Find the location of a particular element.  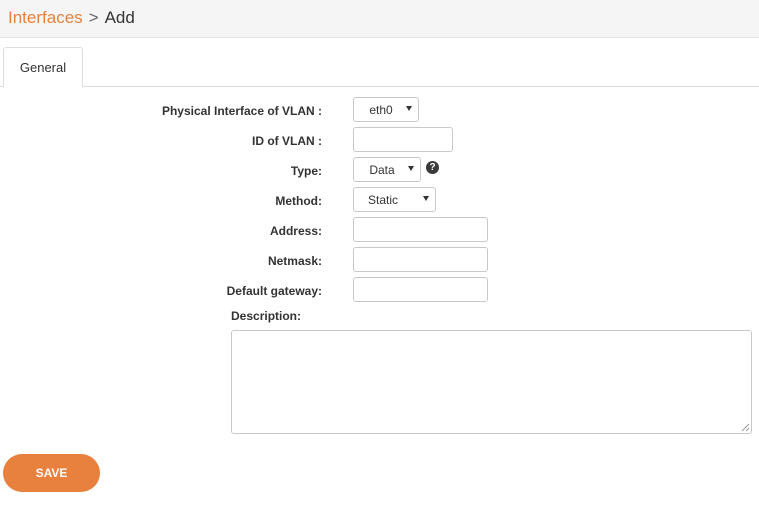

description-label: Description: is located at coordinates (266, 316).